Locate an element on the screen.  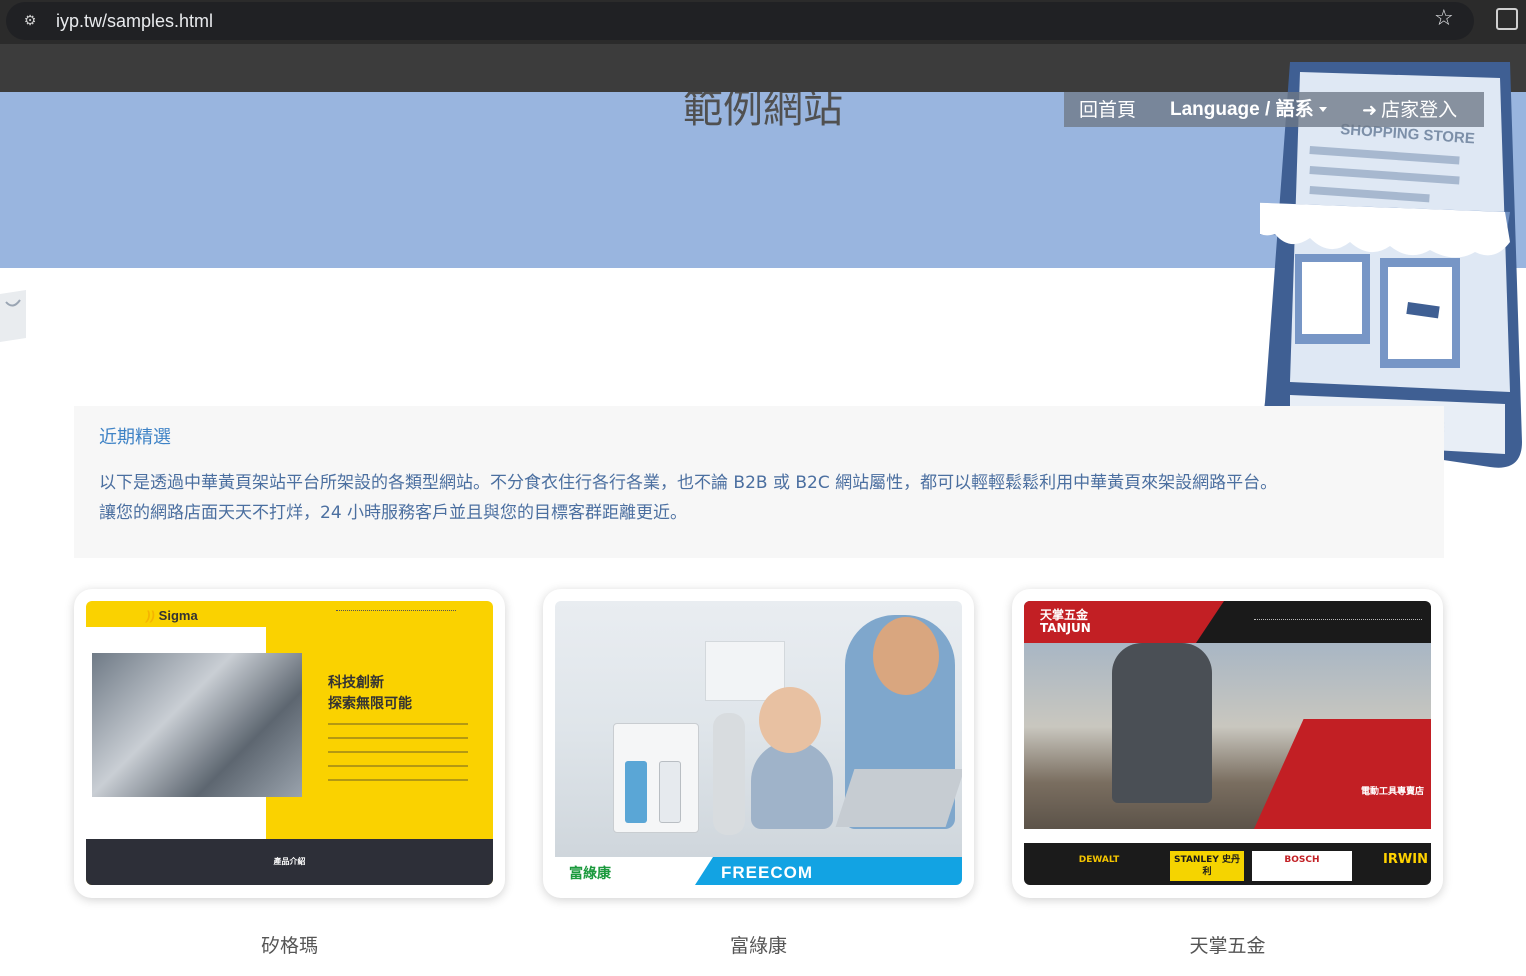
tanjun-banner-text: 電動工具專賣店 is located at coordinates (1392, 792).